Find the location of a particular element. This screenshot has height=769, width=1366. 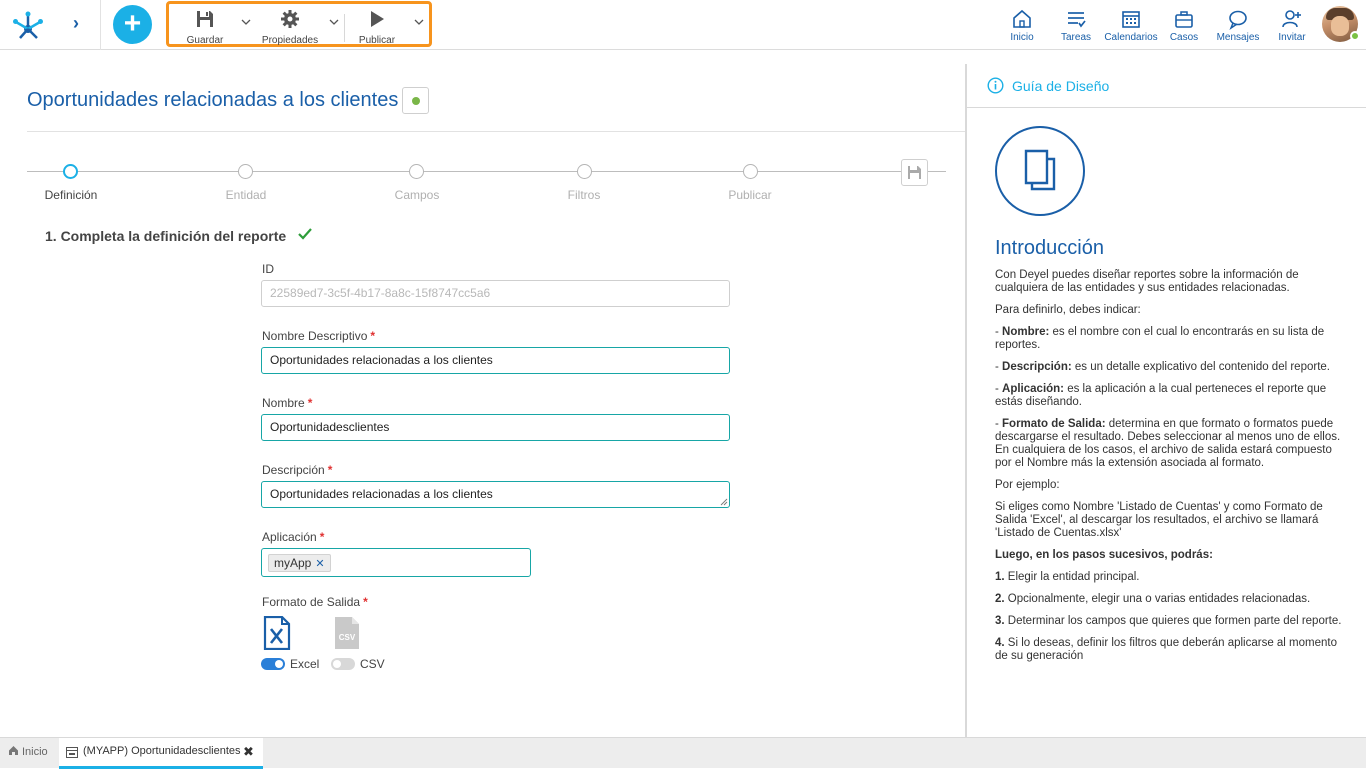

step-save-button is located at coordinates (914, 172).